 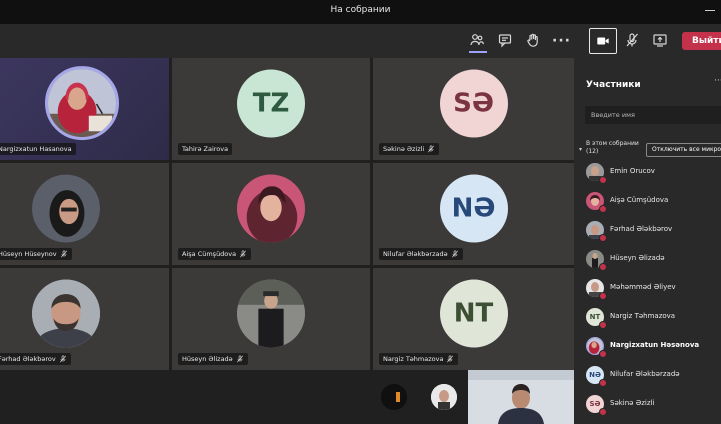 What do you see at coordinates (641, 229) in the screenshot?
I see `participant-name: Fərhad Ələkbərov` at bounding box center [641, 229].